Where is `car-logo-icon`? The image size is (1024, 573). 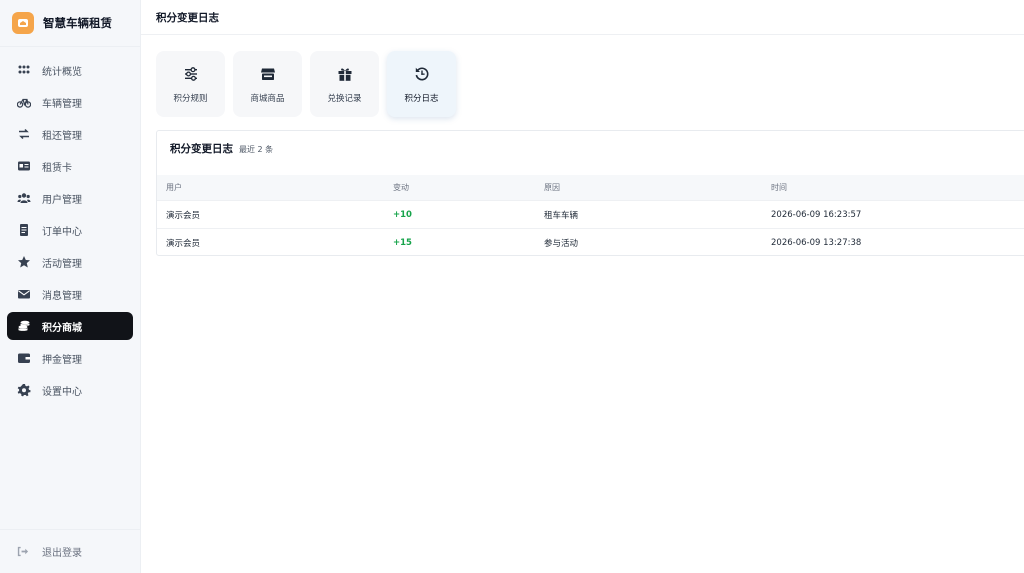 car-logo-icon is located at coordinates (23, 23).